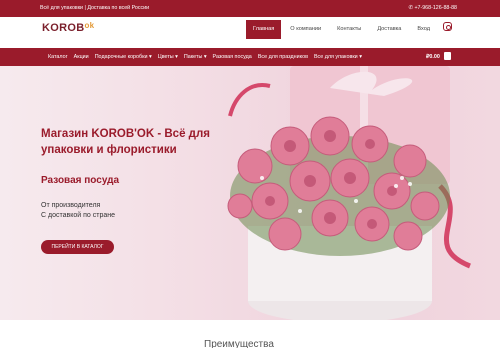 The image size is (500, 348). Describe the element at coordinates (89, 25) in the screenshot. I see `logo-ok-text: ok` at that location.